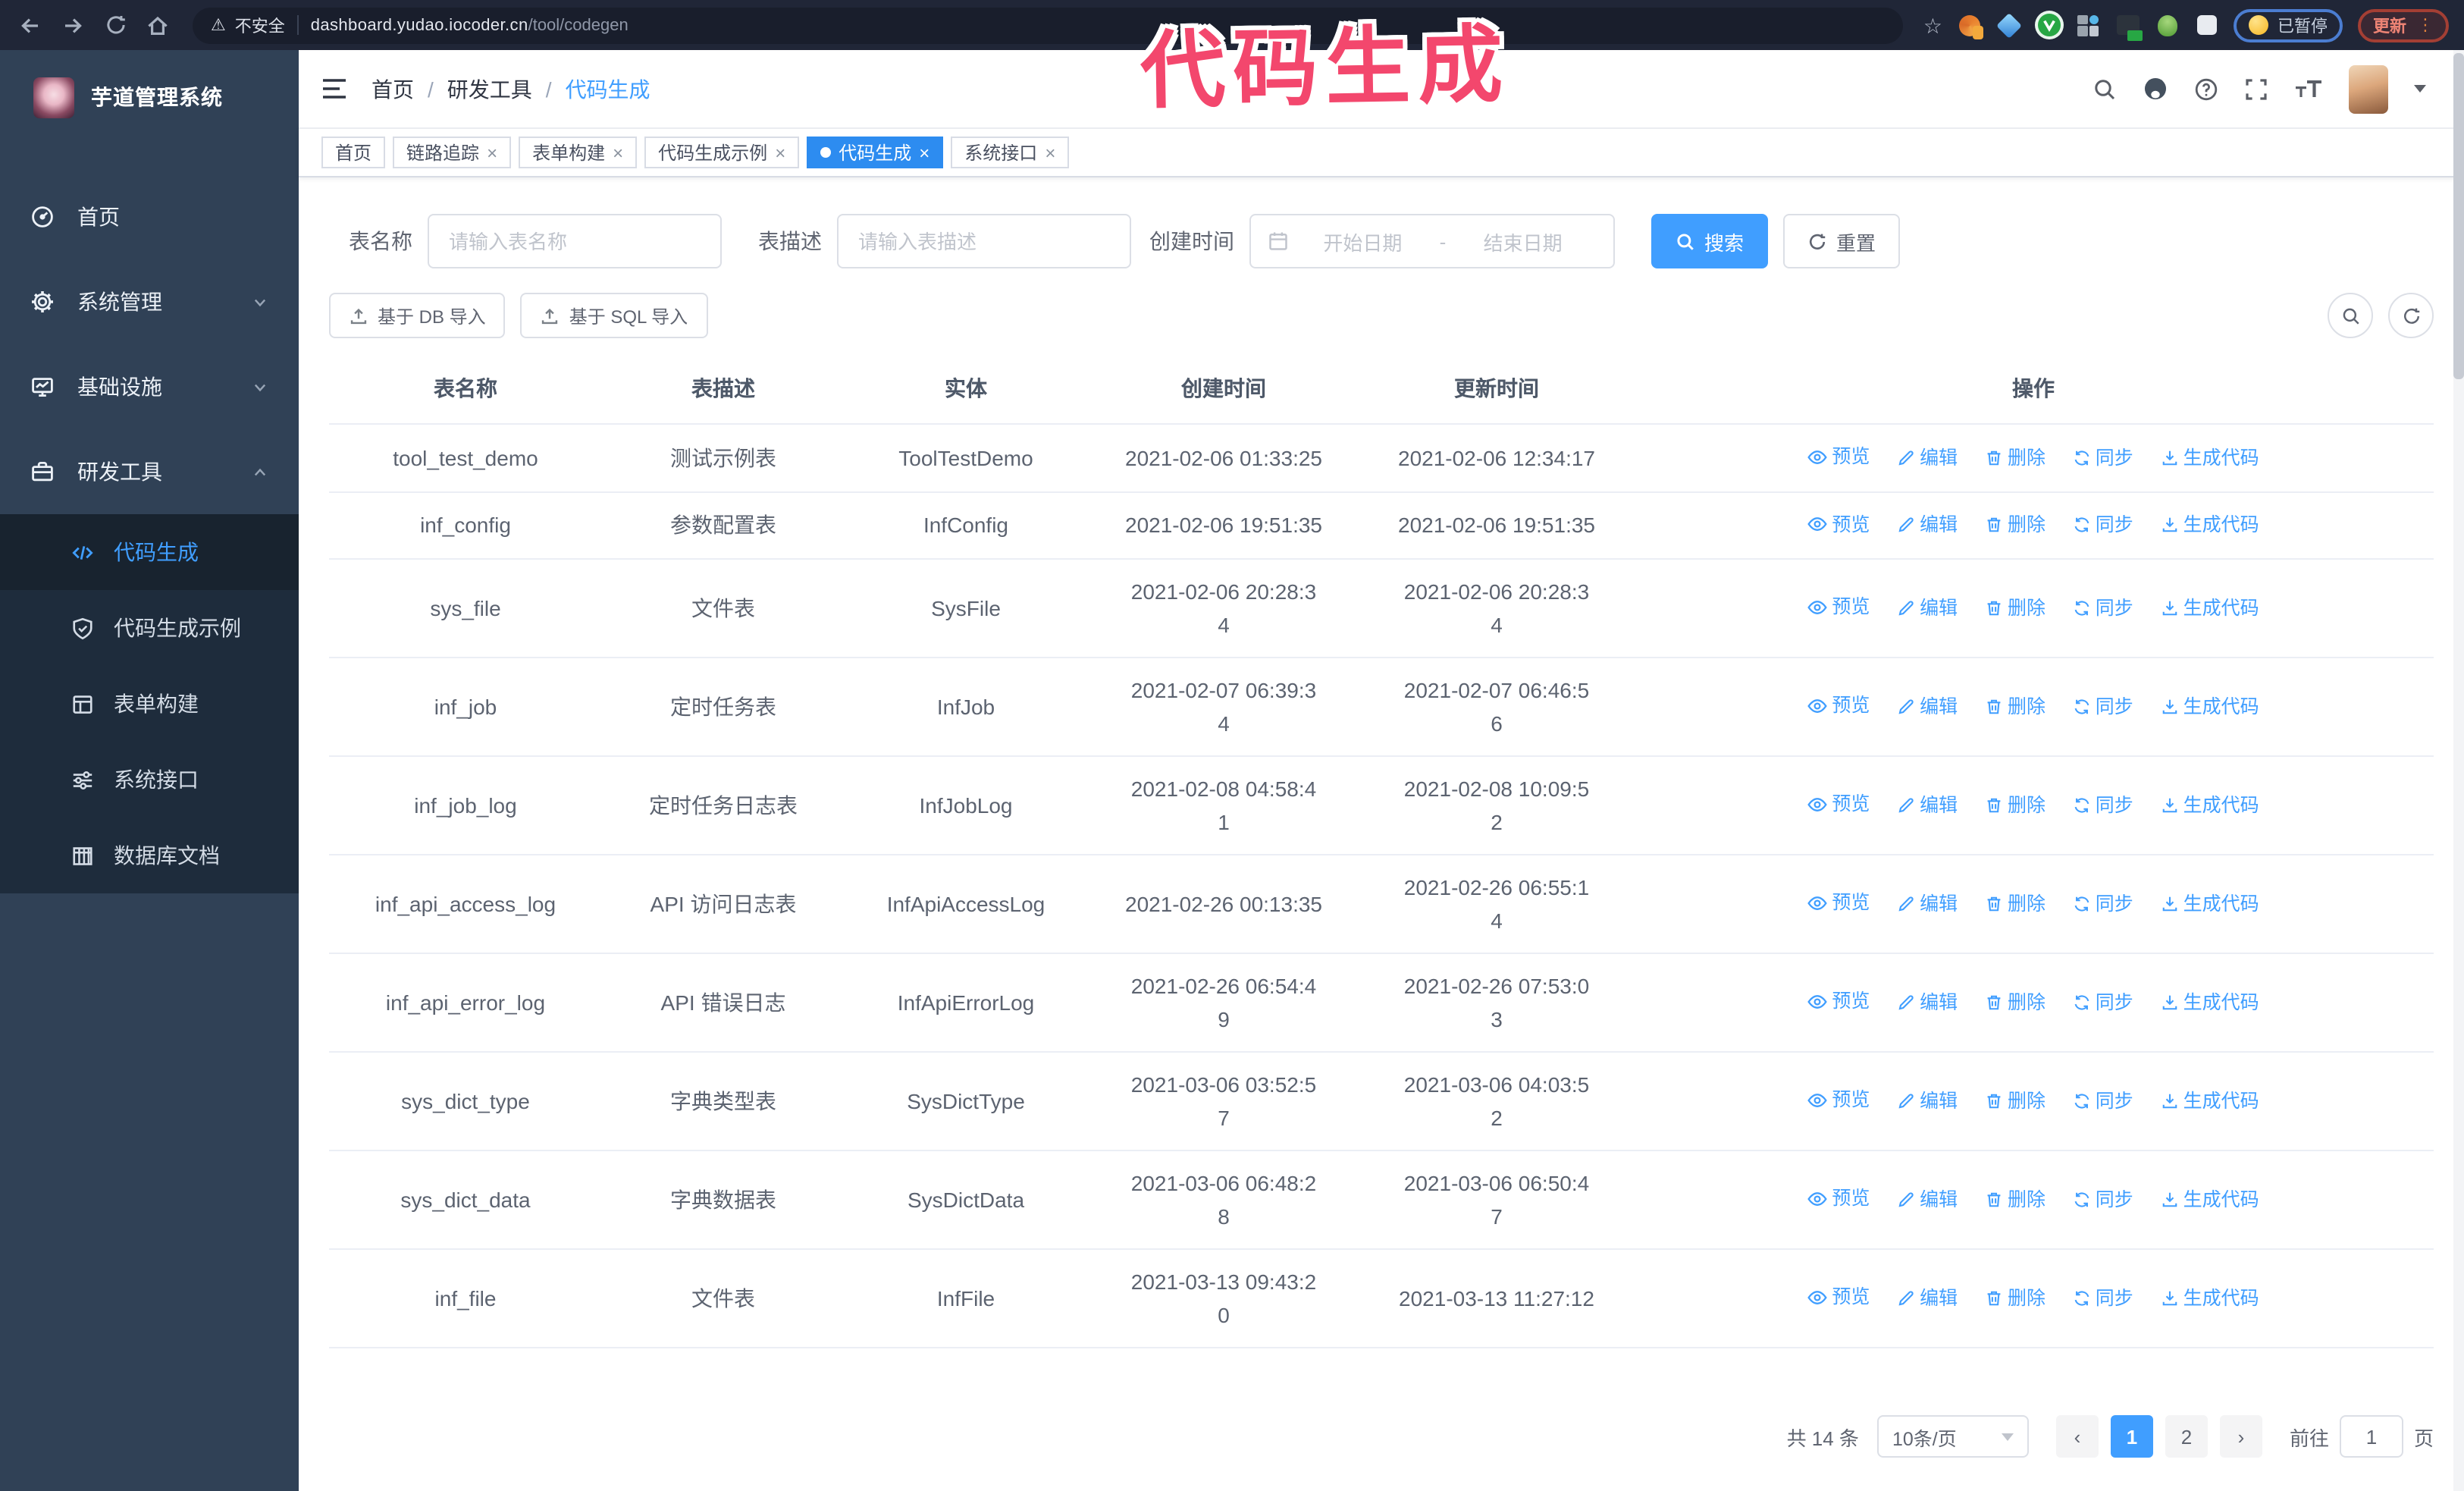 This screenshot has width=2464, height=1491. What do you see at coordinates (353, 152) in the screenshot?
I see `view-tab: 首页` at bounding box center [353, 152].